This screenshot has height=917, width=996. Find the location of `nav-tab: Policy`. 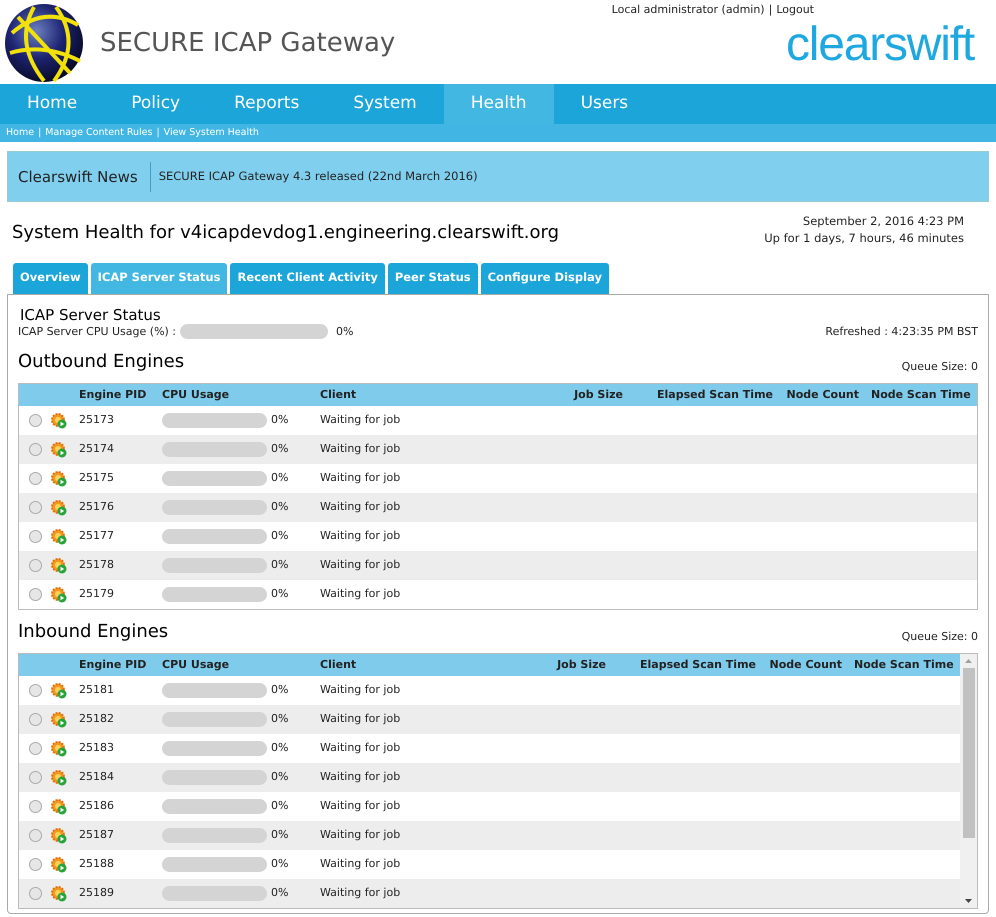

nav-tab: Policy is located at coordinates (156, 104).